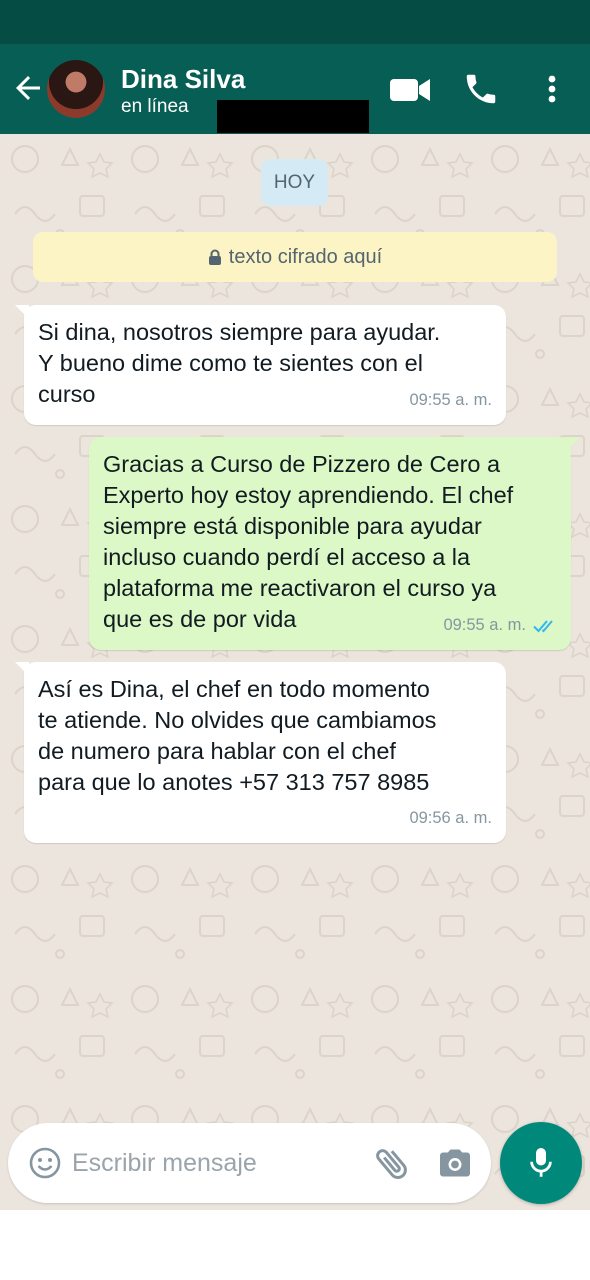 The width and height of the screenshot is (590, 1280). I want to click on message-time: 09:56 a. m., so click(450, 818).